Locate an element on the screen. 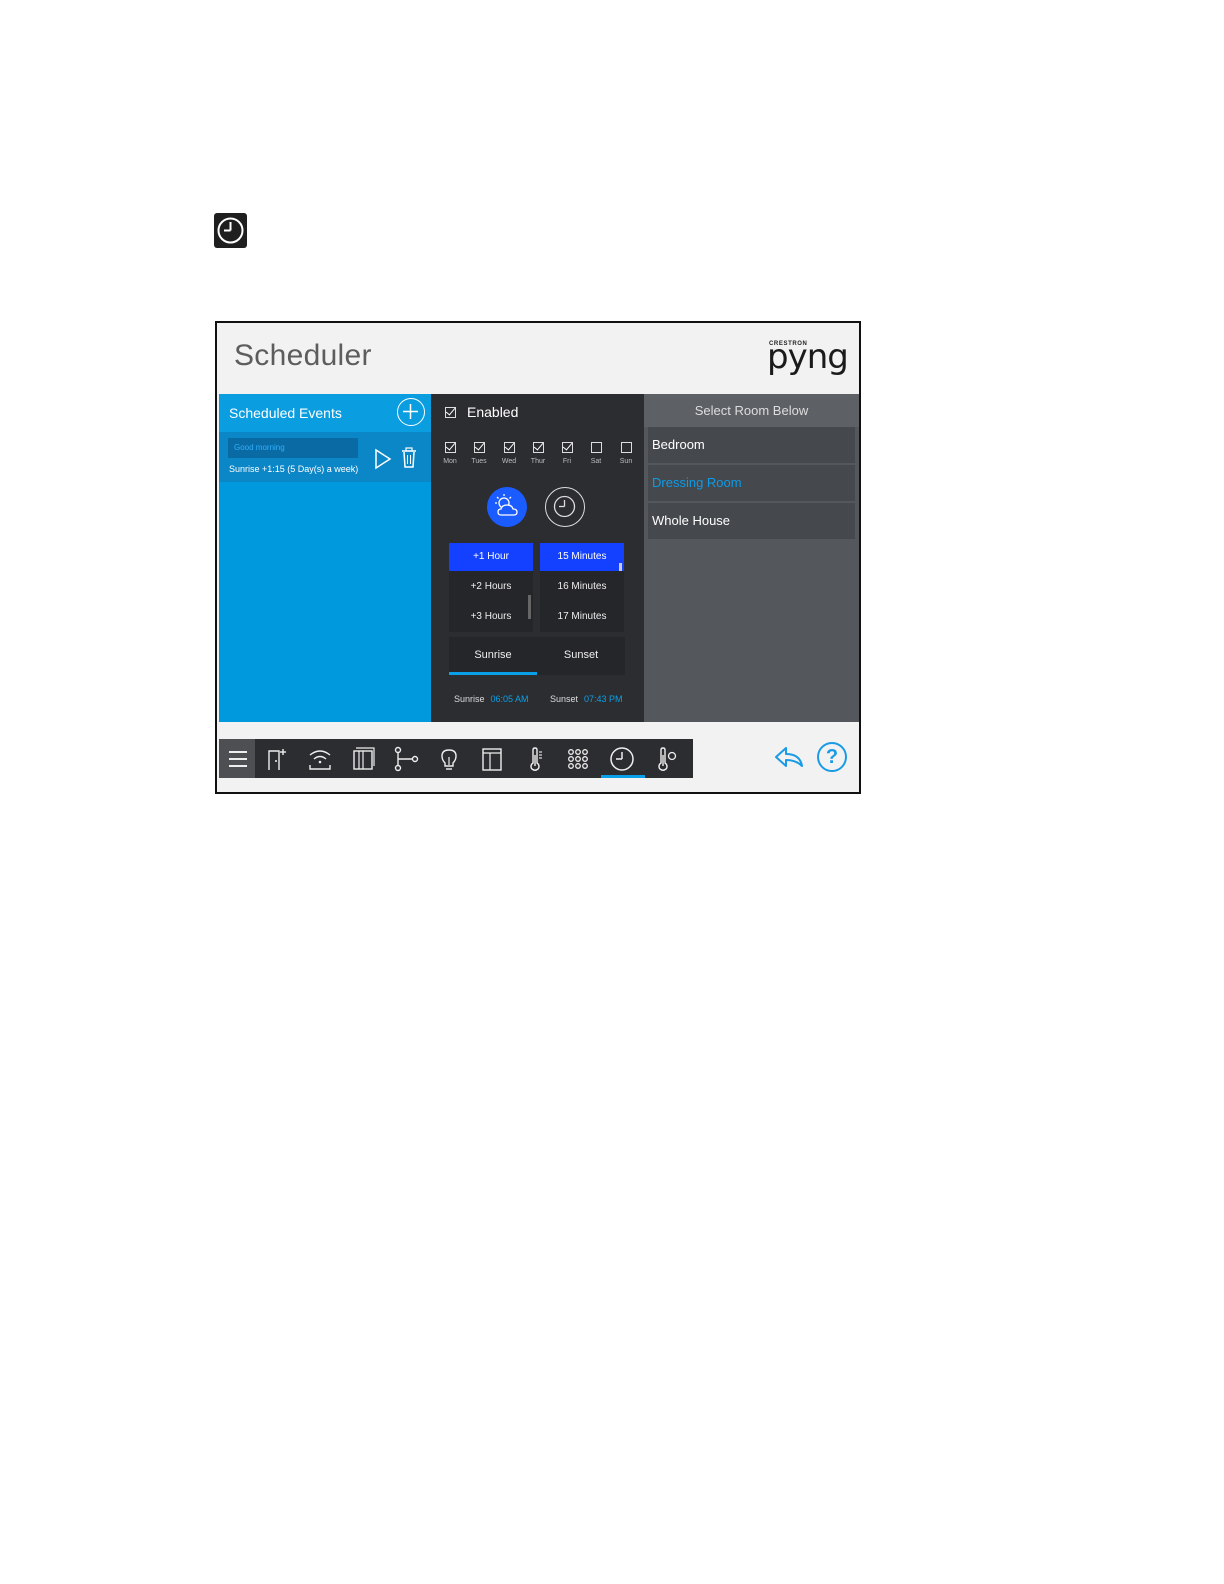 The image size is (1224, 1584). day-mon: Mon is located at coordinates (450, 457).